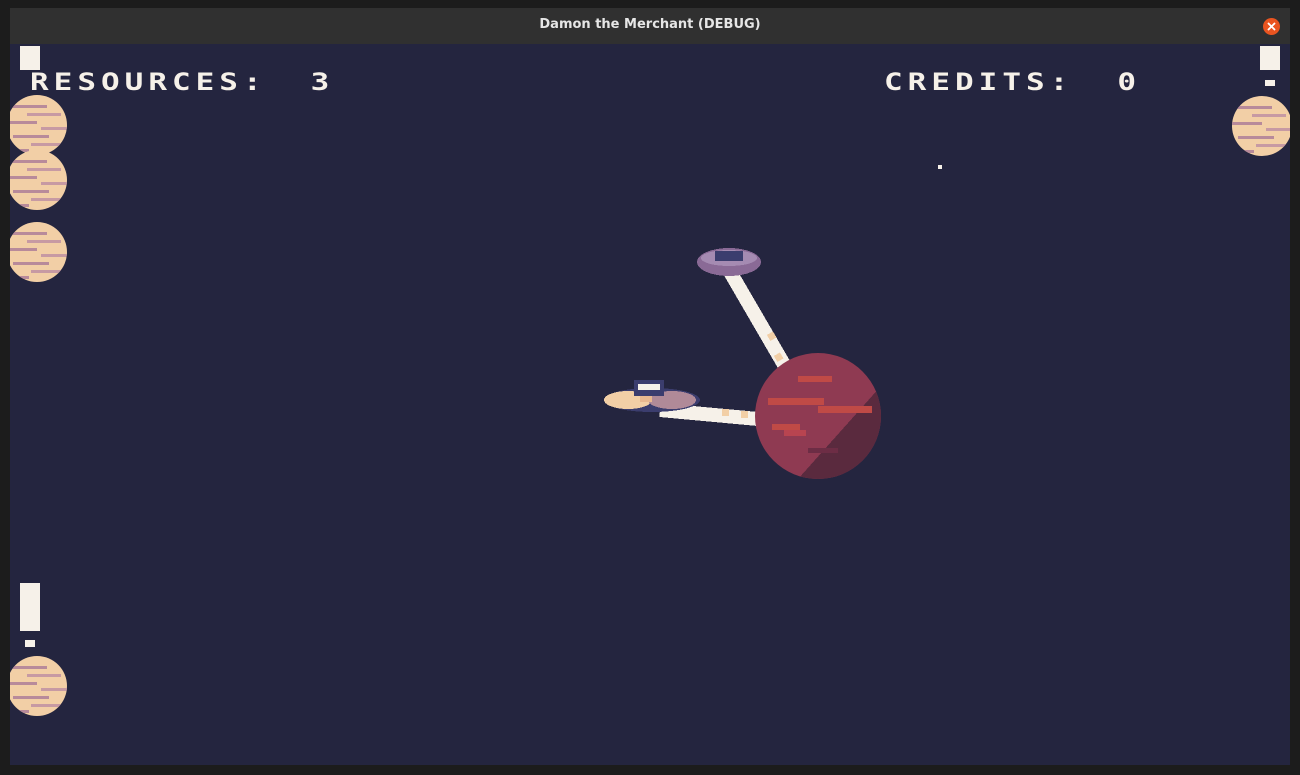 The width and height of the screenshot is (1300, 775). Describe the element at coordinates (652, 396) in the screenshot. I see `cargo-ship-icon` at that location.